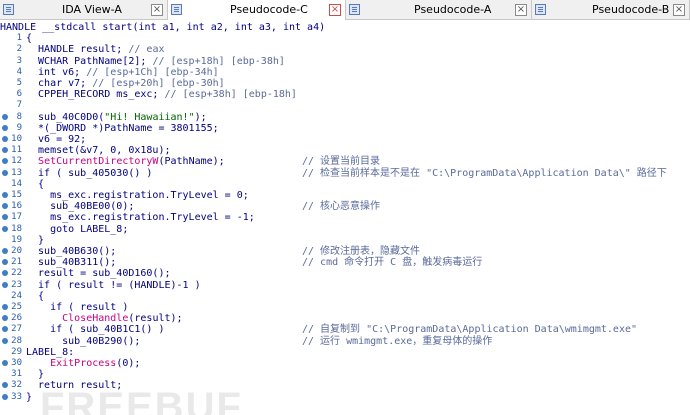 This screenshot has width=690, height=415. What do you see at coordinates (345, 285) in the screenshot?
I see `code-line: 23 if ( result != (HANDLE)-1 )` at bounding box center [345, 285].